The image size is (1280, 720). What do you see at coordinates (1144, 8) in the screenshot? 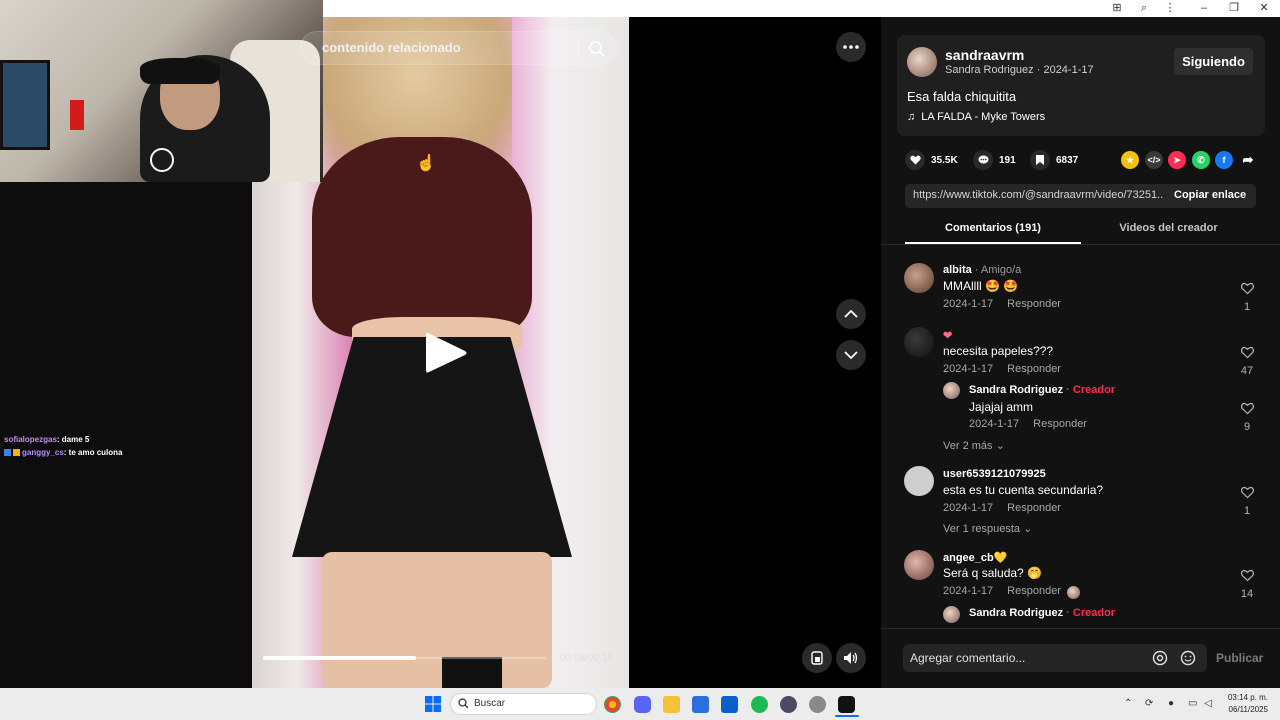
I see `zoom-icon: ⌕` at bounding box center [1144, 8].